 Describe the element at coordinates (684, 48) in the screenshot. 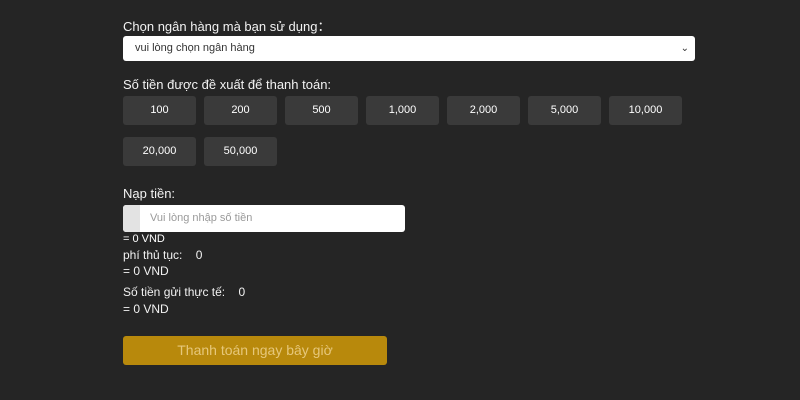

I see `chevron-down-icon: ⌄` at that location.